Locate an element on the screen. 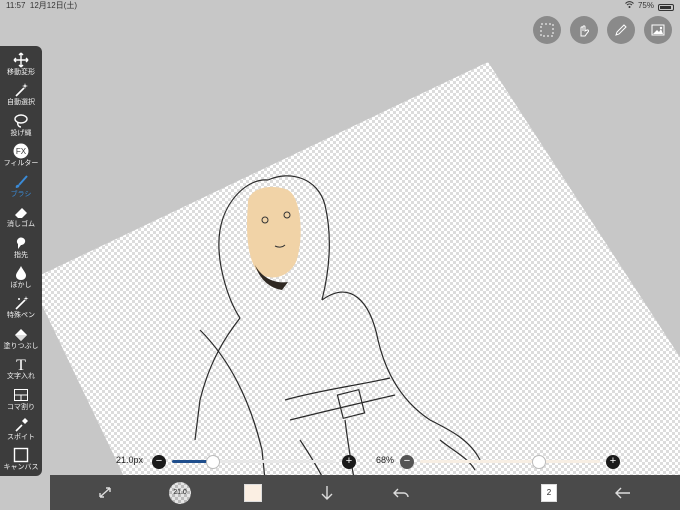  undo-button is located at coordinates (401, 492).